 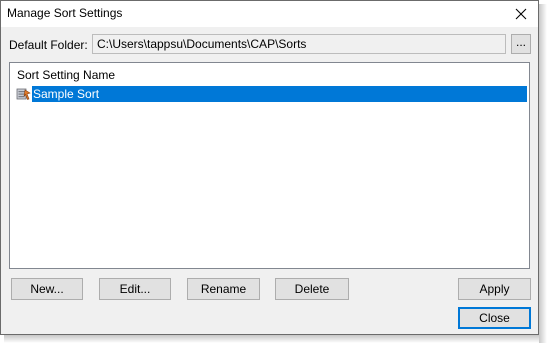 I want to click on default-folder-field: C:\Users\tappsu\Documents\CAP\Sorts, so click(x=299, y=44).